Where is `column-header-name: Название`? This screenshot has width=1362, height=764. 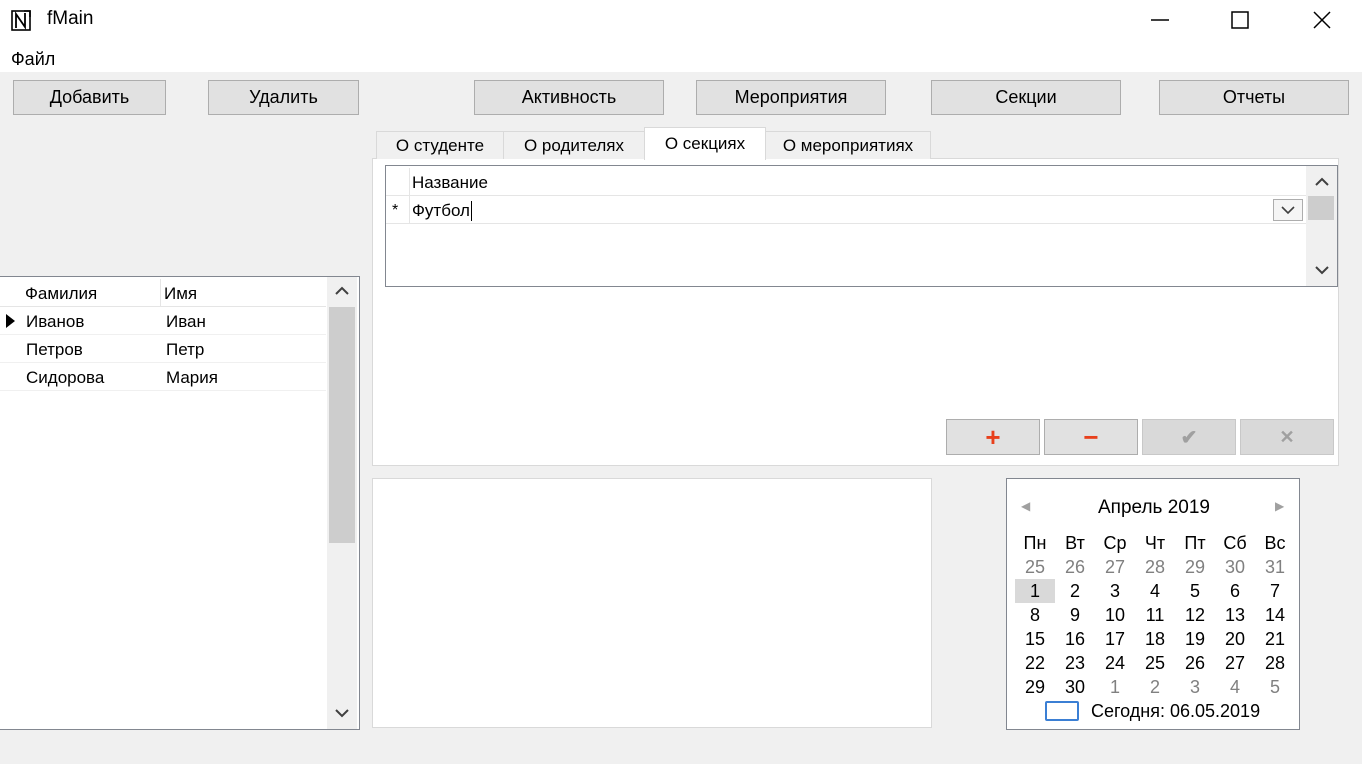 column-header-name: Название is located at coordinates (450, 183).